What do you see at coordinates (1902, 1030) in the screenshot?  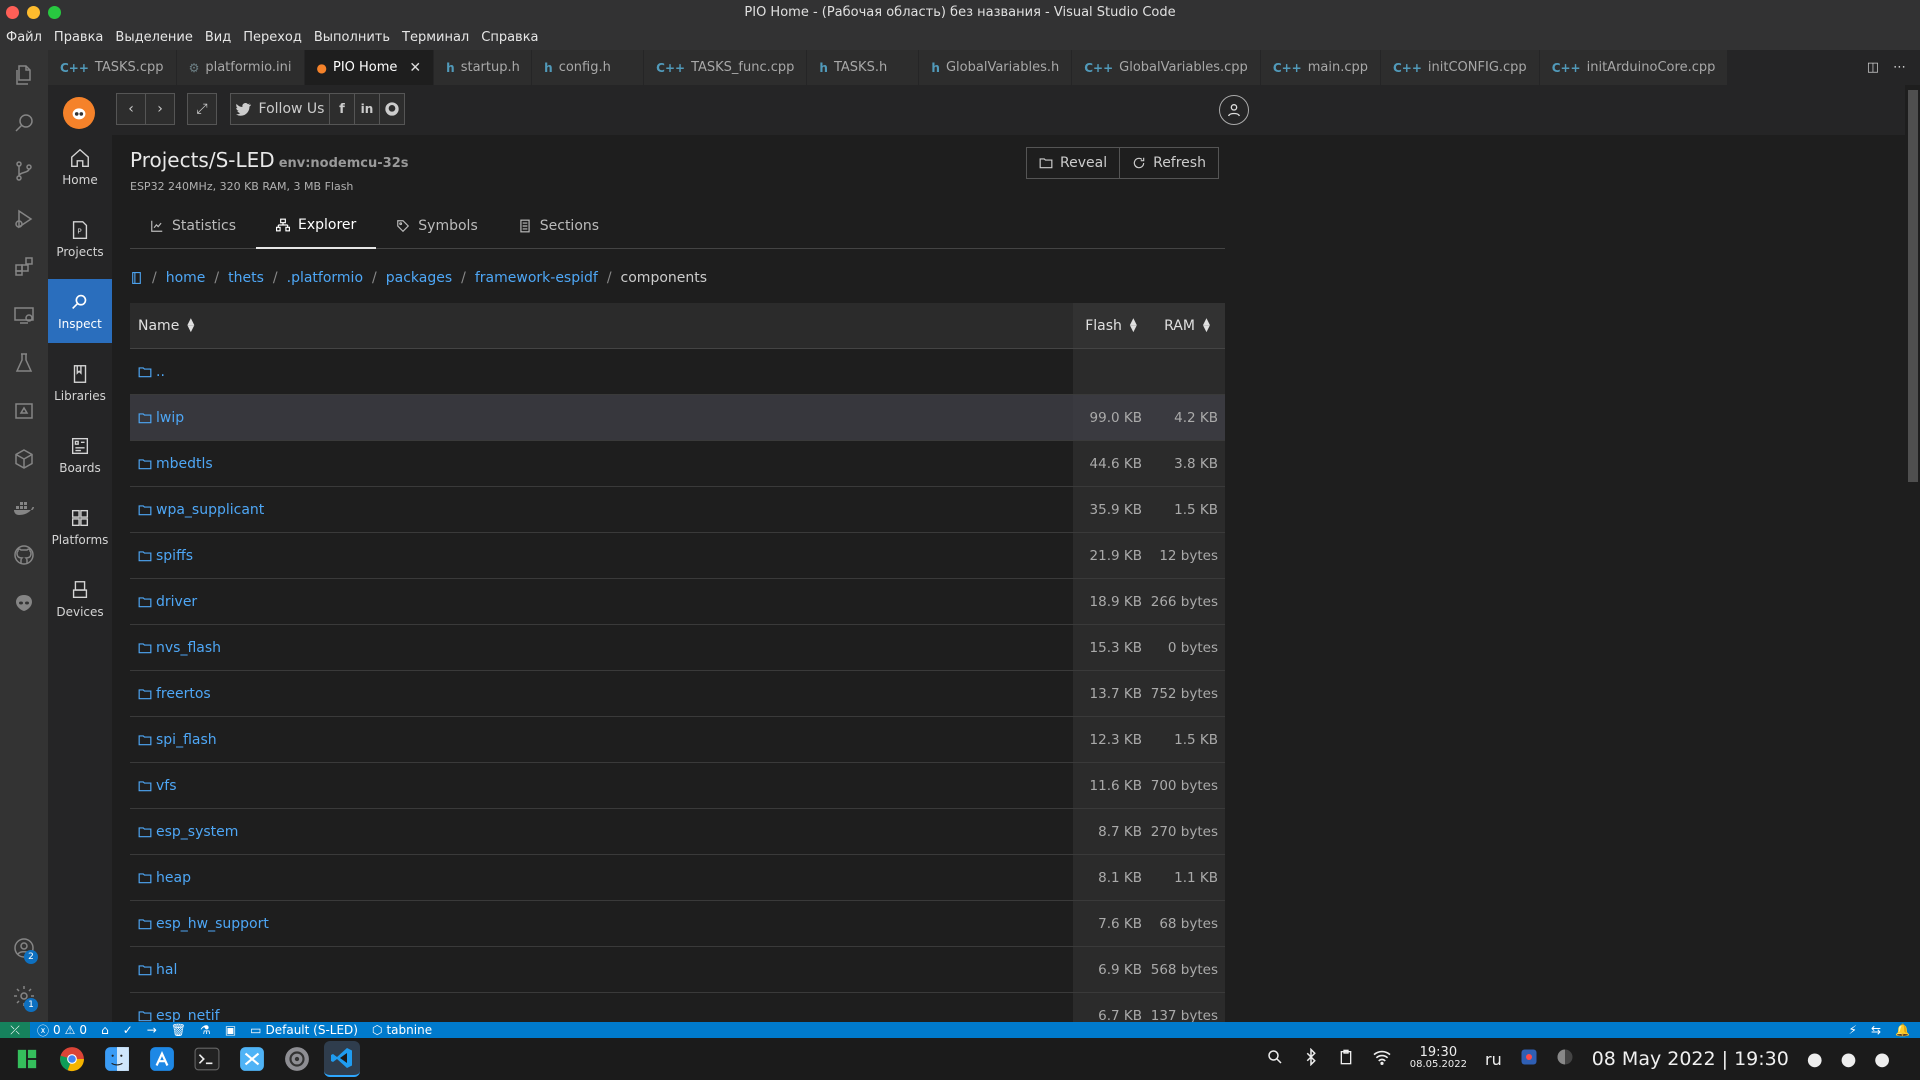 I see `bell-icon: 🔔` at bounding box center [1902, 1030].